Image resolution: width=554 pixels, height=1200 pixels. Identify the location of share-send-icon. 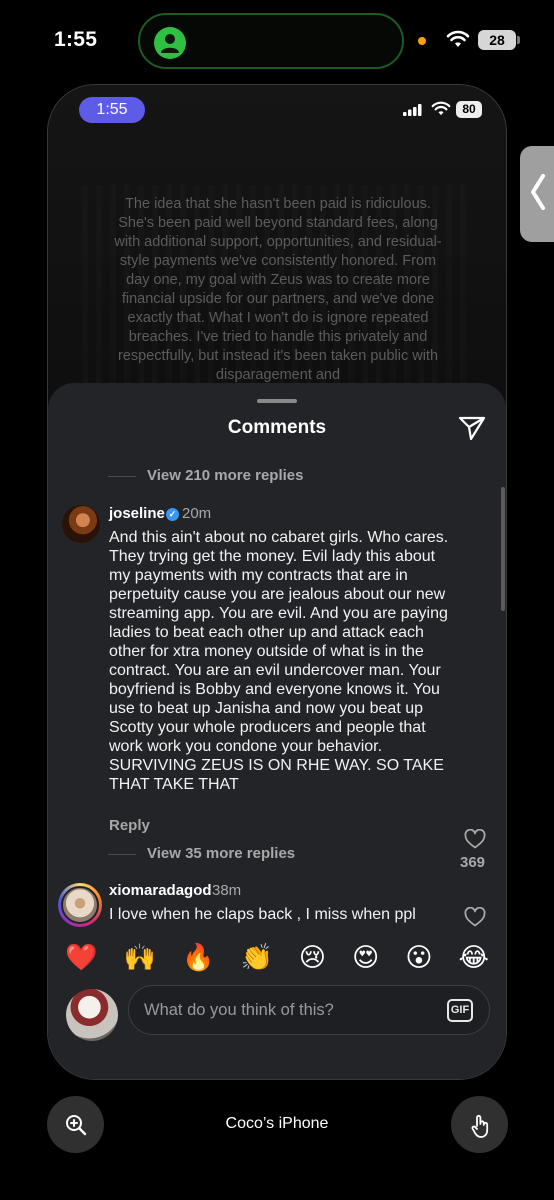
(472, 430).